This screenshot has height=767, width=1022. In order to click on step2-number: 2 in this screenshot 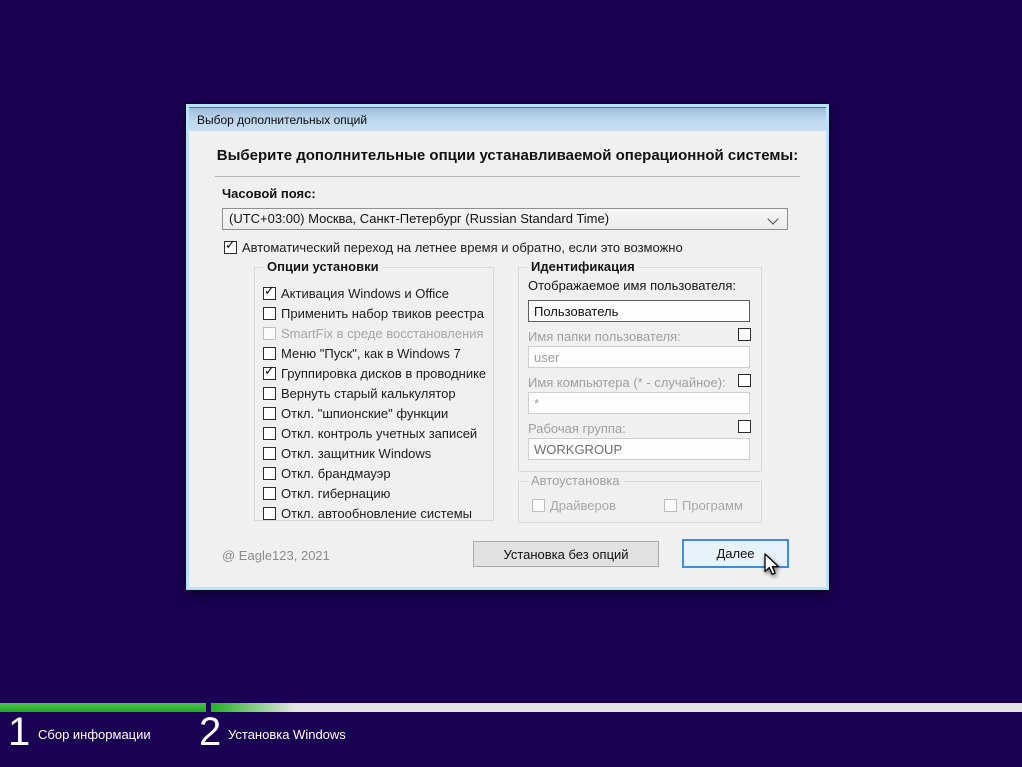, I will do `click(210, 732)`.